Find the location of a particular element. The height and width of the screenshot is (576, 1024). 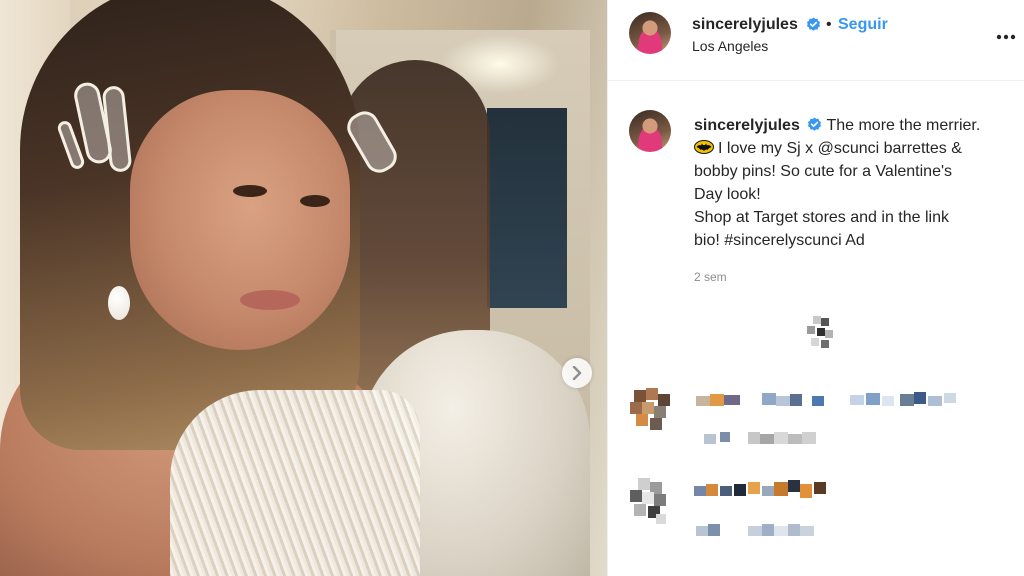

caption-text-line: The more the merrier. is located at coordinates (903, 125).